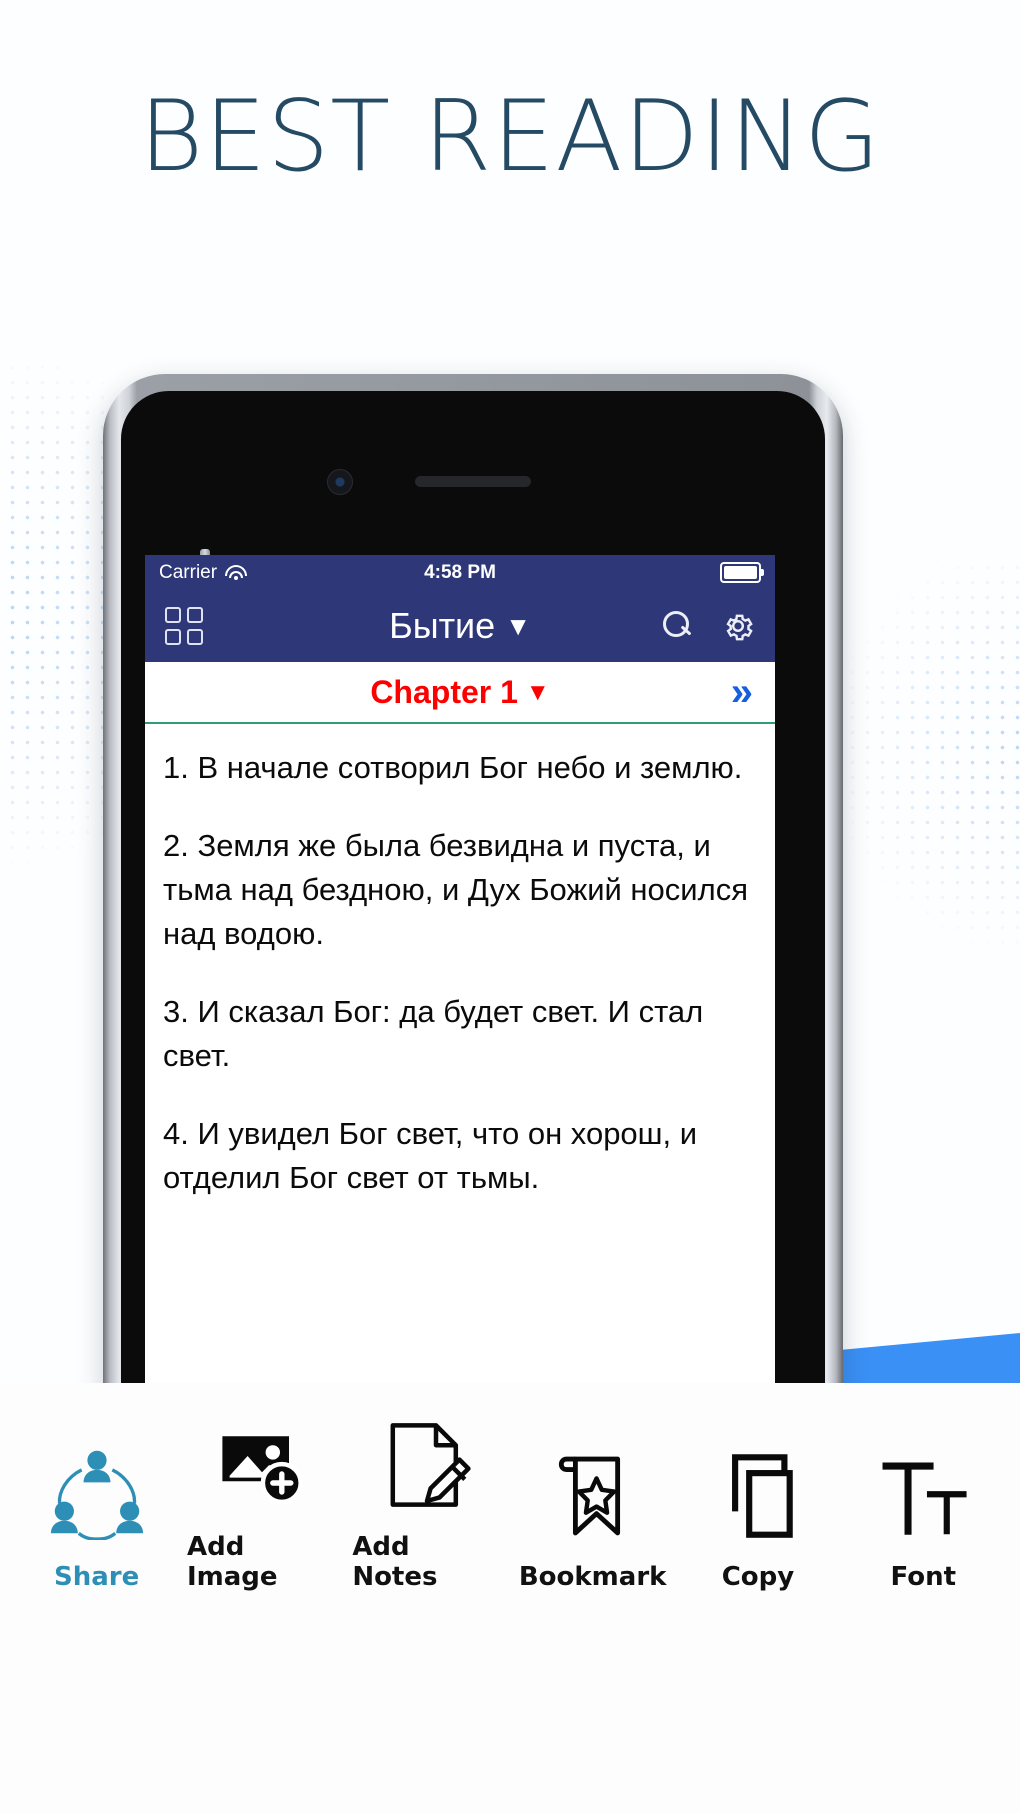 The height and width of the screenshot is (1813, 1020). What do you see at coordinates (709, 626) in the screenshot?
I see `nav-bar-actions` at bounding box center [709, 626].